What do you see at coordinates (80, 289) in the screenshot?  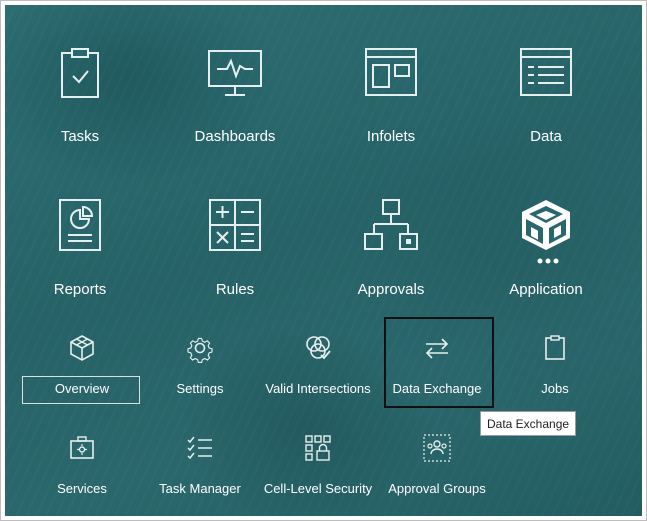 I see `tile-label: Reports` at bounding box center [80, 289].